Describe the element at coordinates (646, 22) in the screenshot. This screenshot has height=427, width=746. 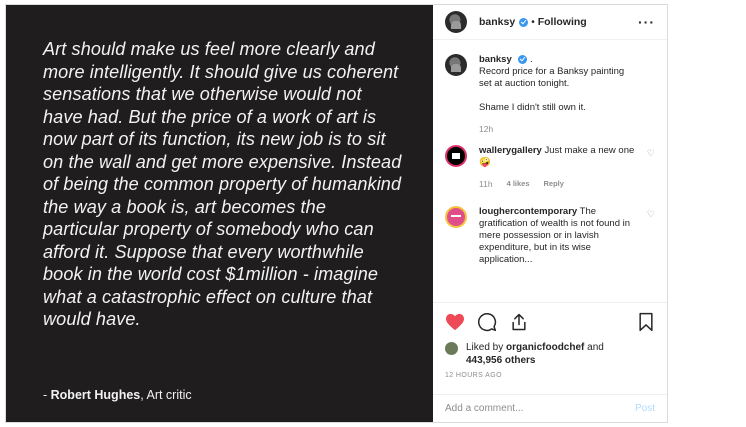
I see `more-options-icon: ···` at that location.